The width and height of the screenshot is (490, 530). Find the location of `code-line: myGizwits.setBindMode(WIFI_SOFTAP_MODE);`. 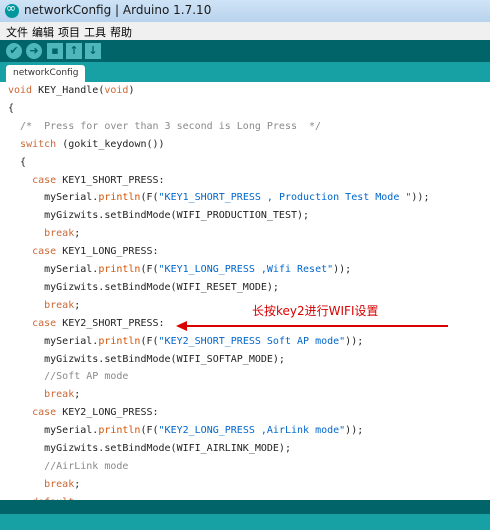

code-line: myGizwits.setBindMode(WIFI_SOFTAP_MODE); is located at coordinates (146, 360).